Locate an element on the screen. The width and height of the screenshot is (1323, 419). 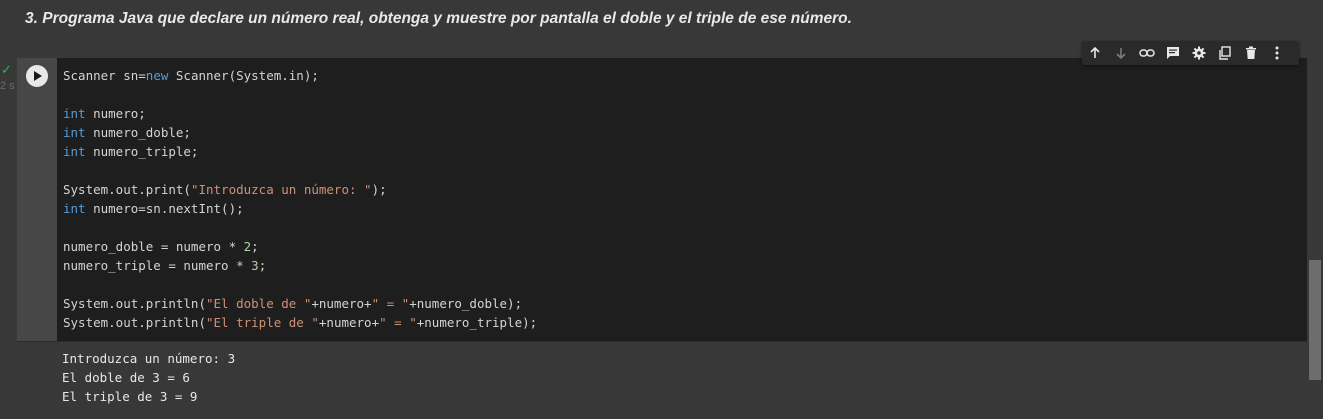
code-token: ); is located at coordinates (379, 189).